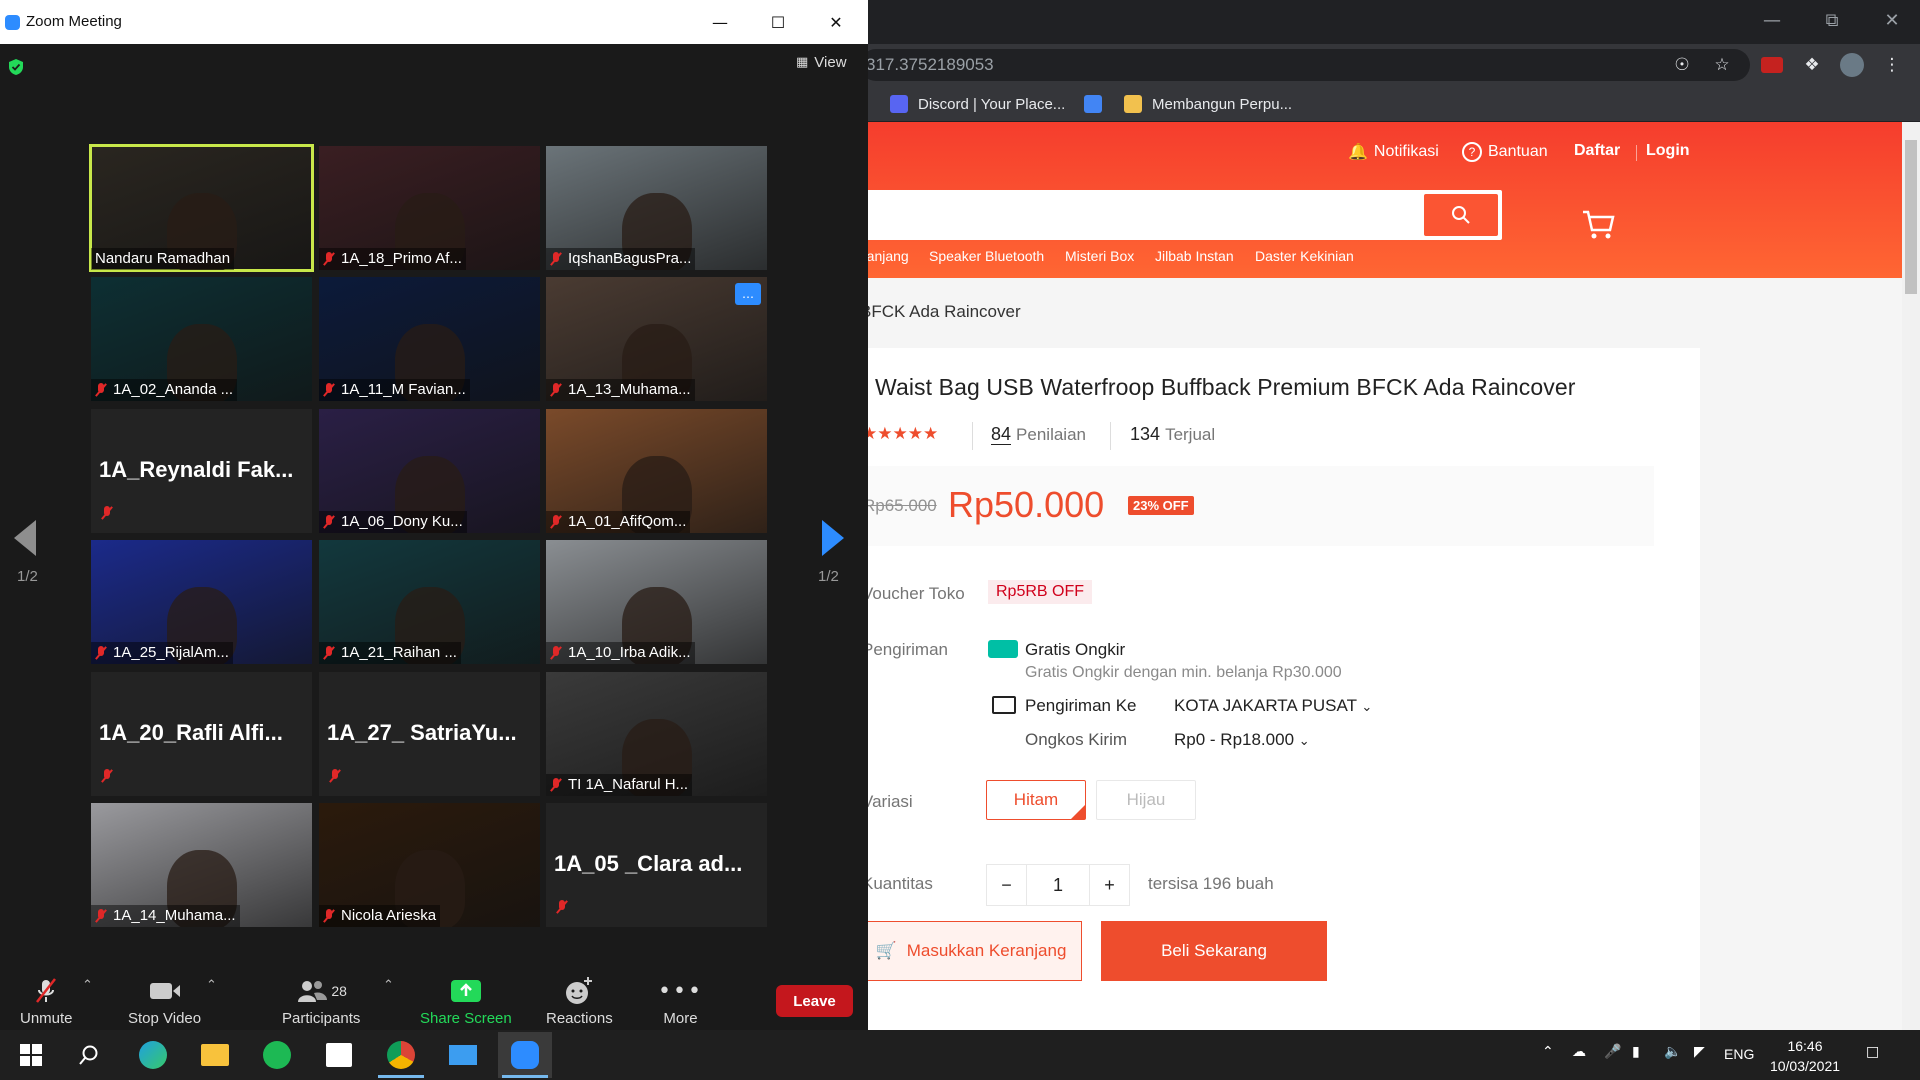  What do you see at coordinates (1699, 1052) in the screenshot?
I see `wifi-icon: ◤` at bounding box center [1699, 1052].